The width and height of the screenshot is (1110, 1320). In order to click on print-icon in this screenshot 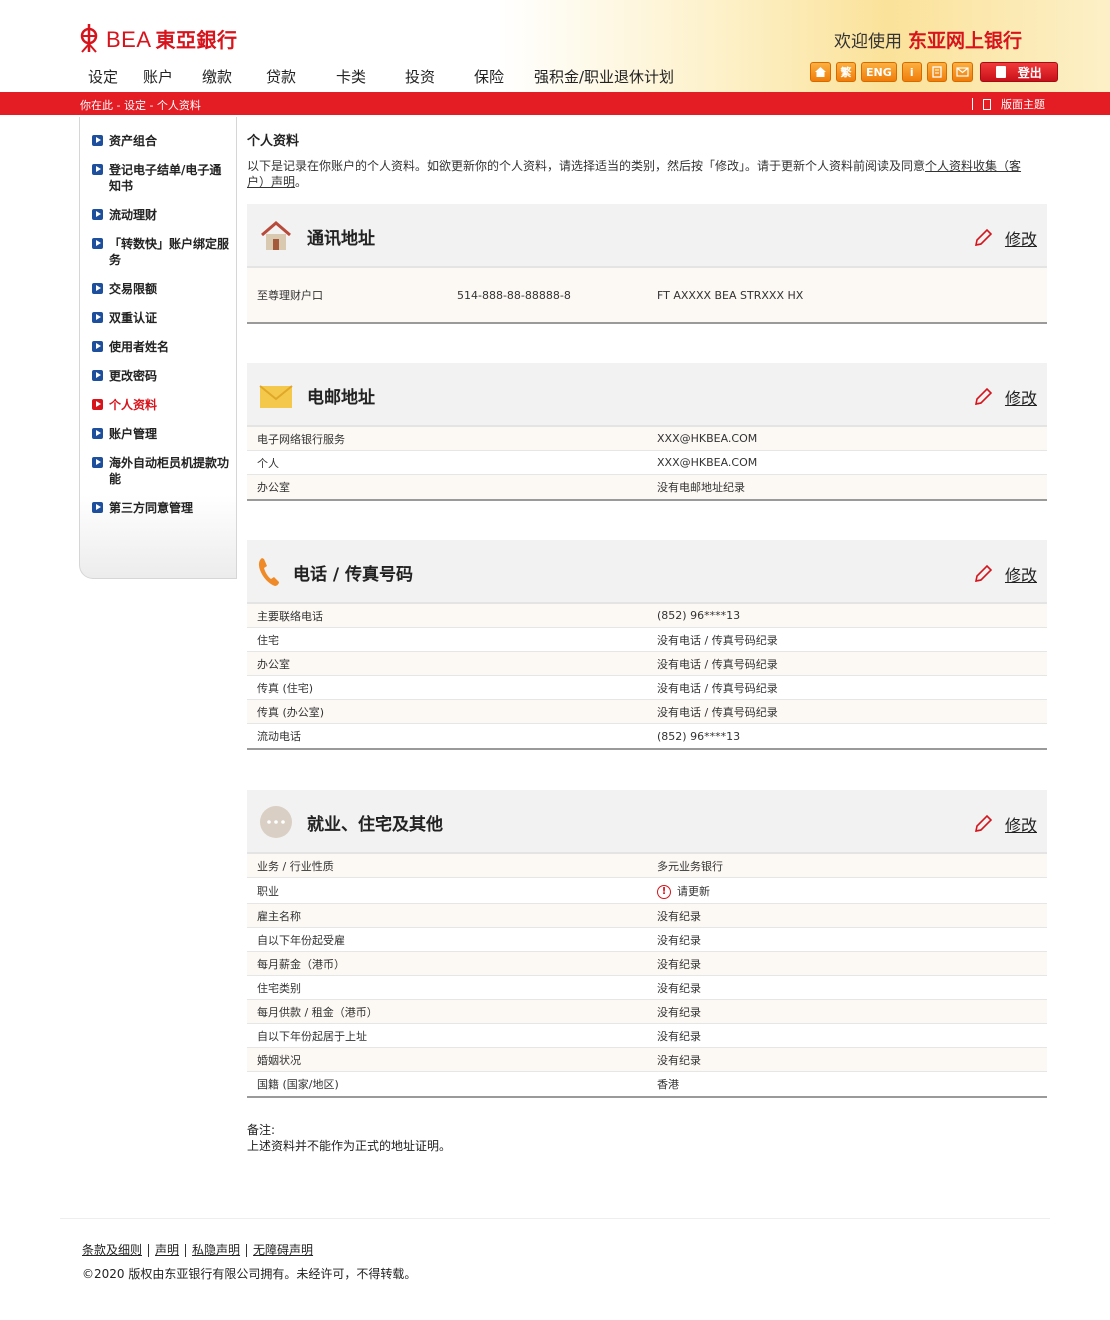, I will do `click(936, 72)`.